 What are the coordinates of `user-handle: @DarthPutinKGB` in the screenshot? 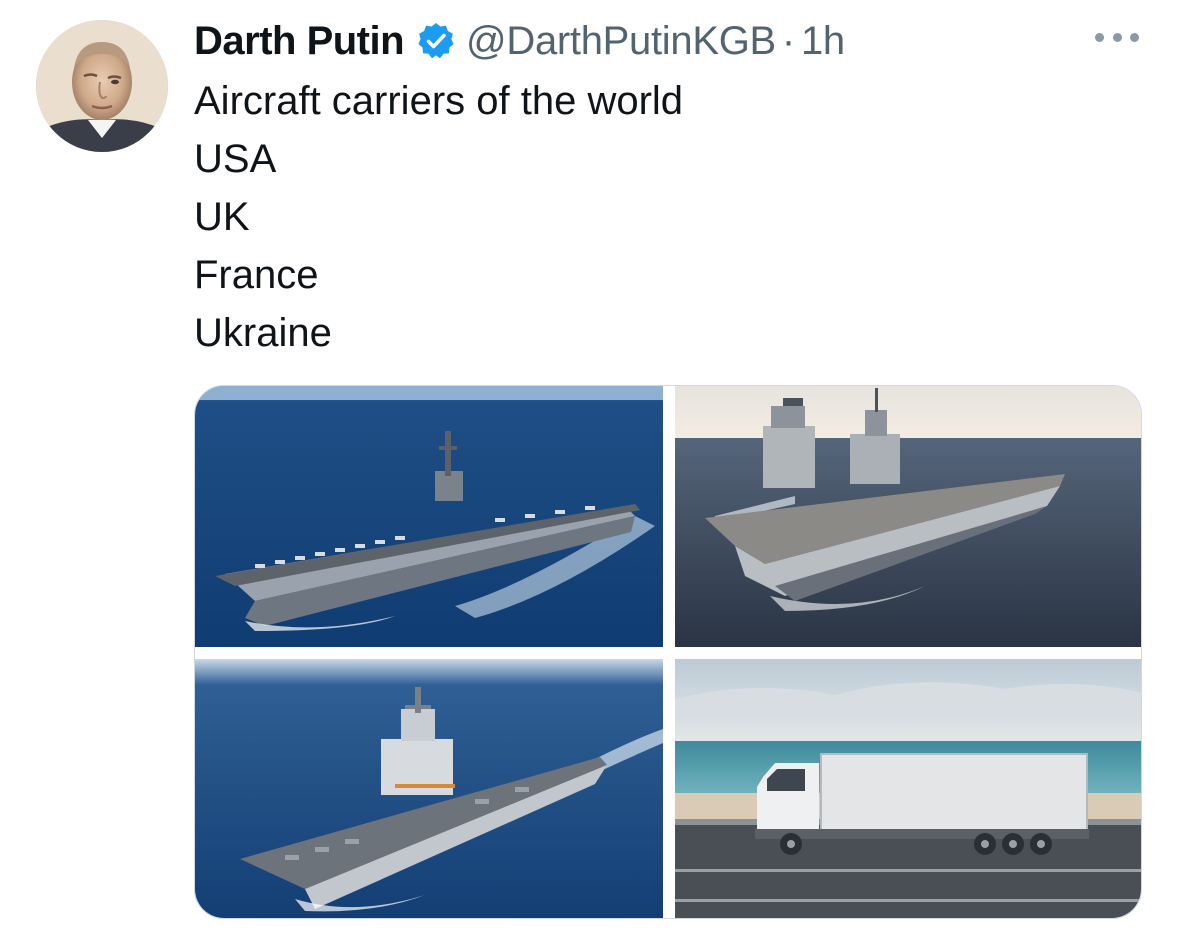 It's located at (621, 41).